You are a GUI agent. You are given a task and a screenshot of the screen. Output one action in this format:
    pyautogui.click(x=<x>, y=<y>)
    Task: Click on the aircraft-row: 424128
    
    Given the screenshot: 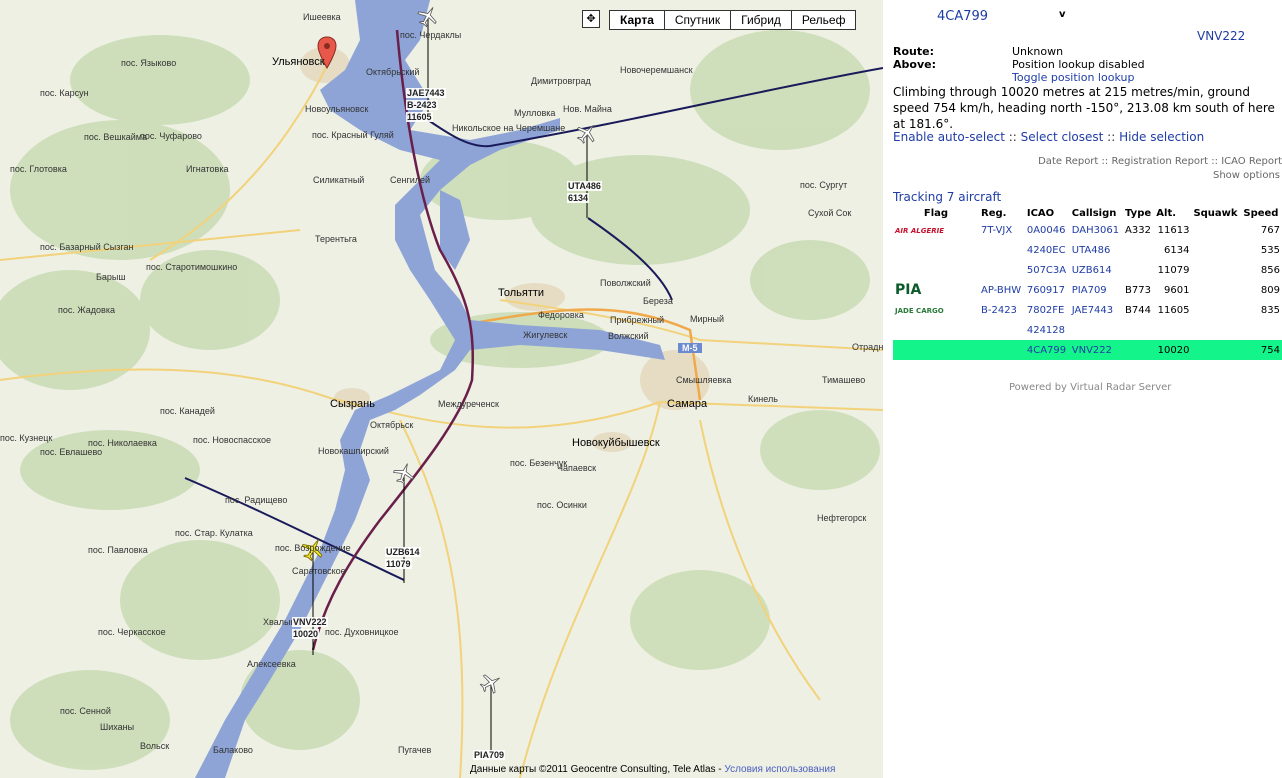 What is the action you would take?
    pyautogui.click(x=1087, y=330)
    